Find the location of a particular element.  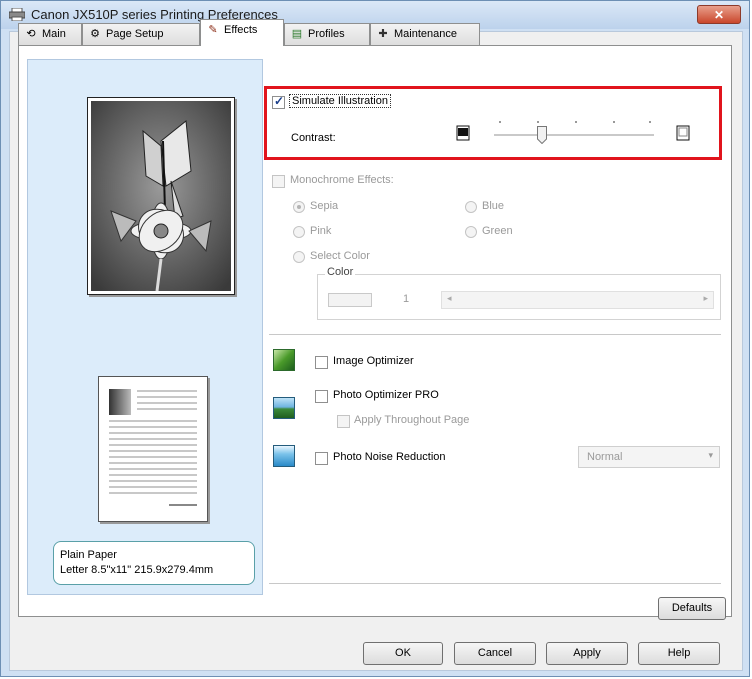

green-label: Green is located at coordinates (497, 231).